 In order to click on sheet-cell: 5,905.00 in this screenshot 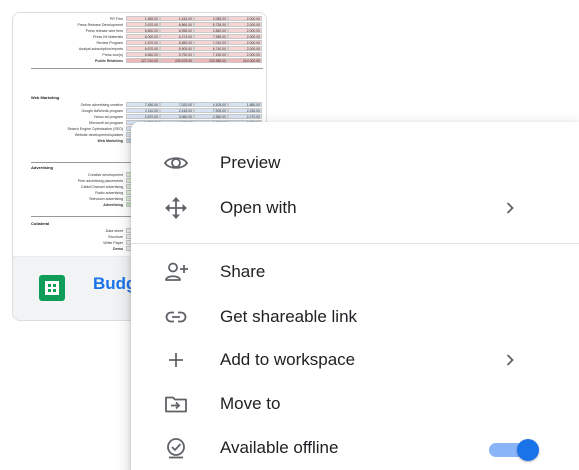, I will do `click(177, 48)`.